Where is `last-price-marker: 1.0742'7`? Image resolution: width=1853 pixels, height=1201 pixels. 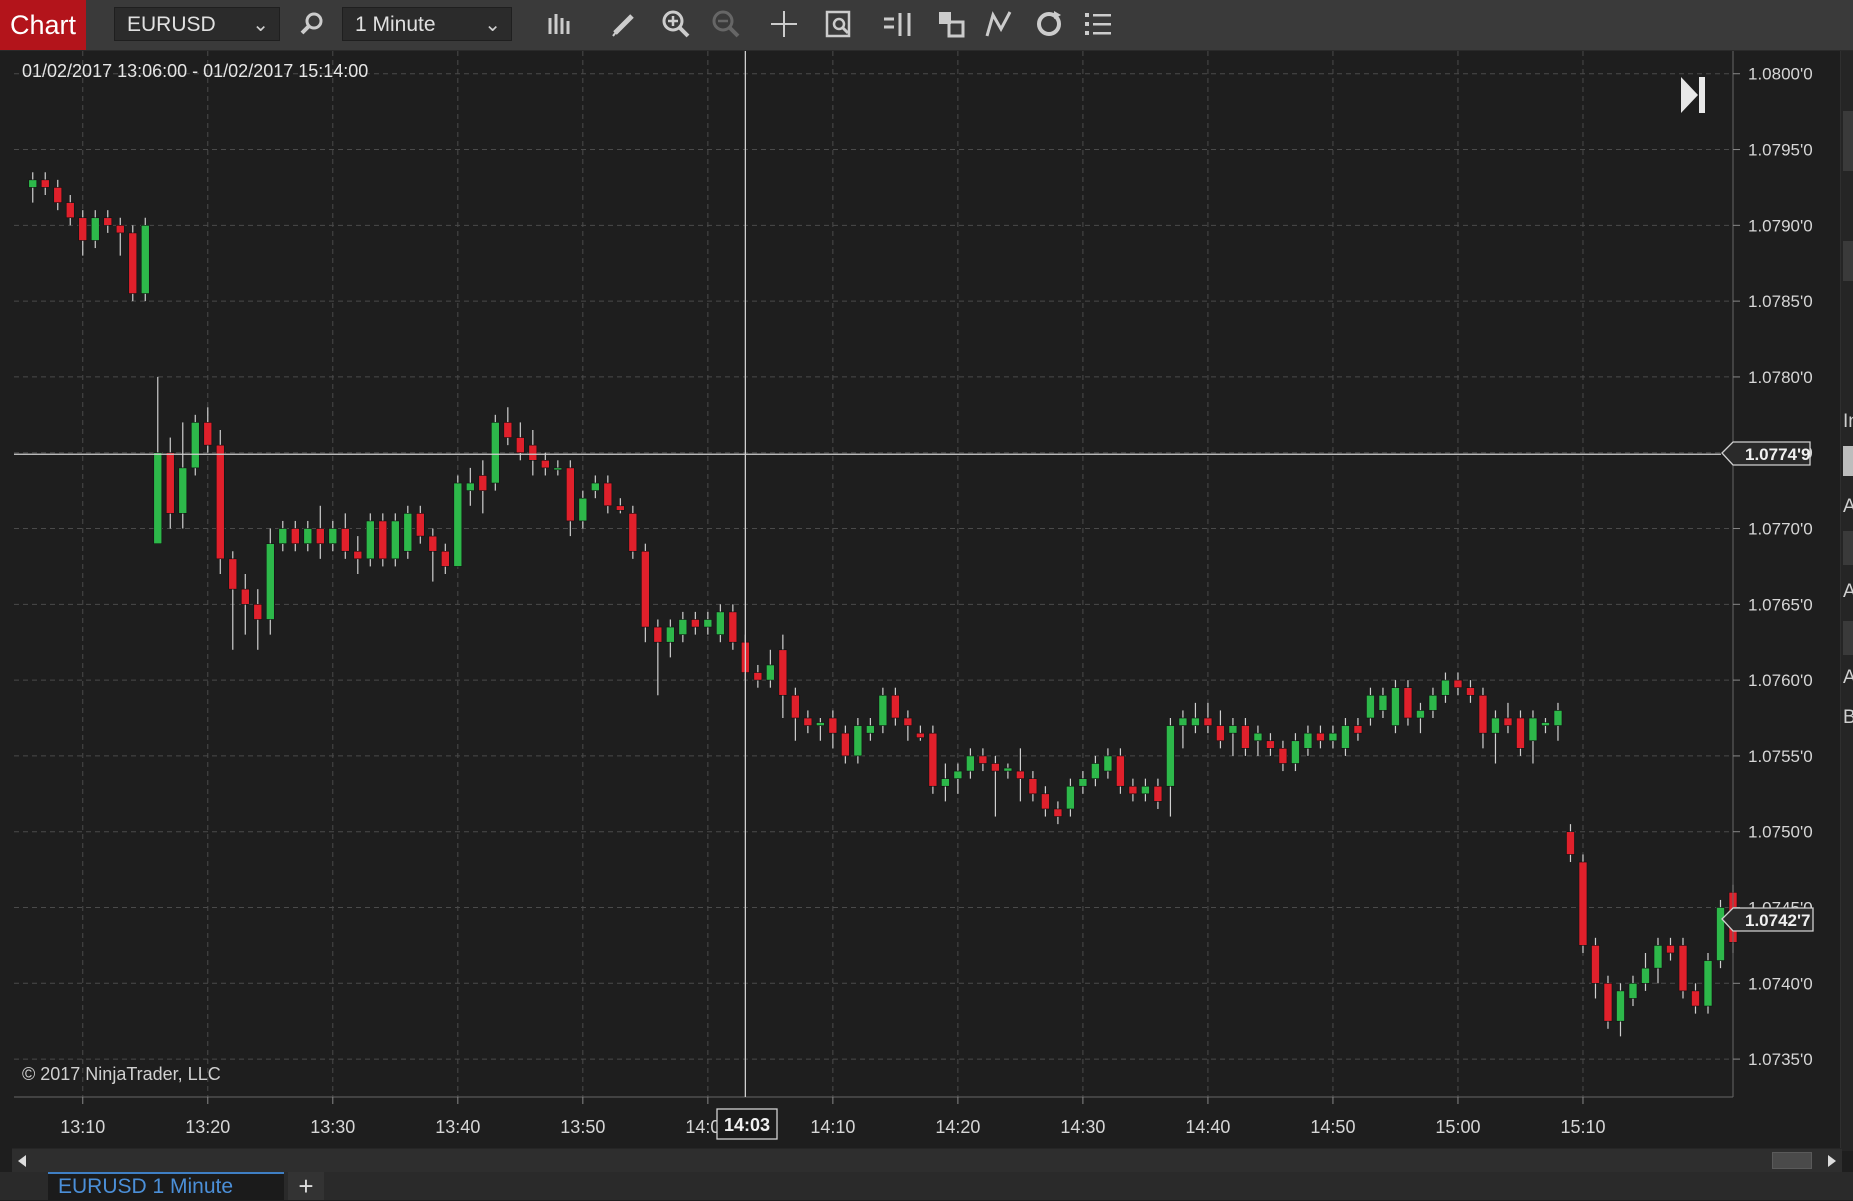
last-price-marker: 1.0742'7 is located at coordinates (1767, 919).